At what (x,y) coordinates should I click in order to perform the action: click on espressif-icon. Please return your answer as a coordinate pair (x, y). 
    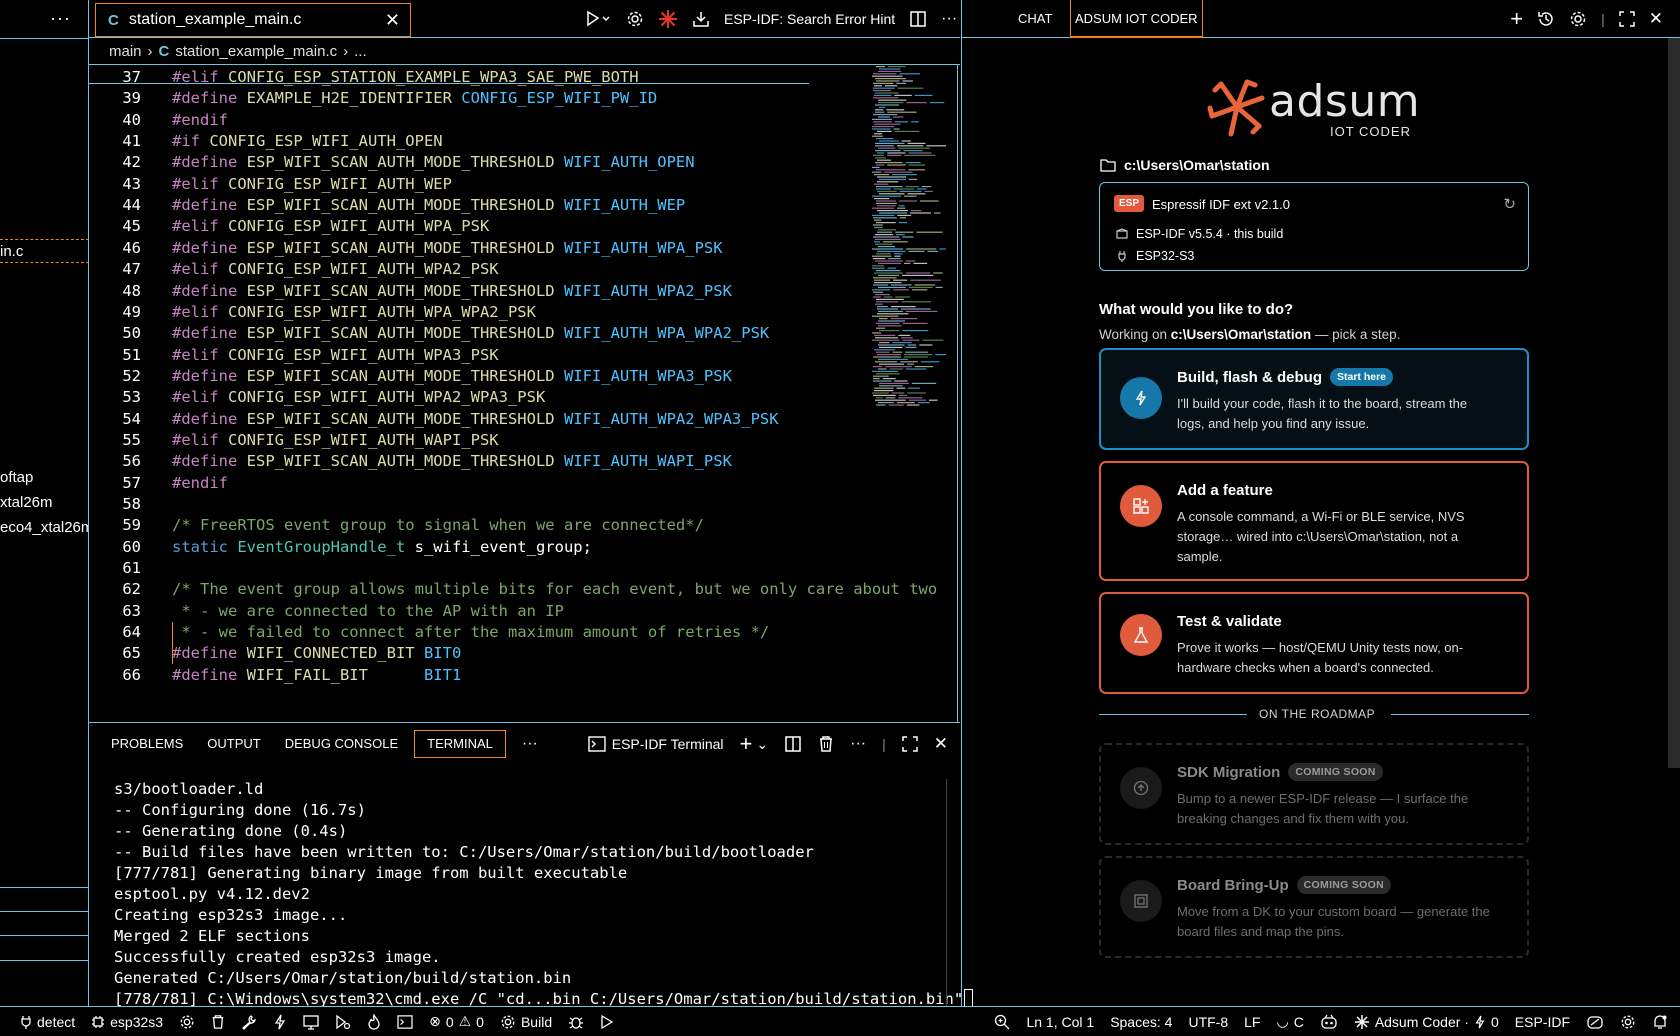
    Looking at the image, I should click on (668, 19).